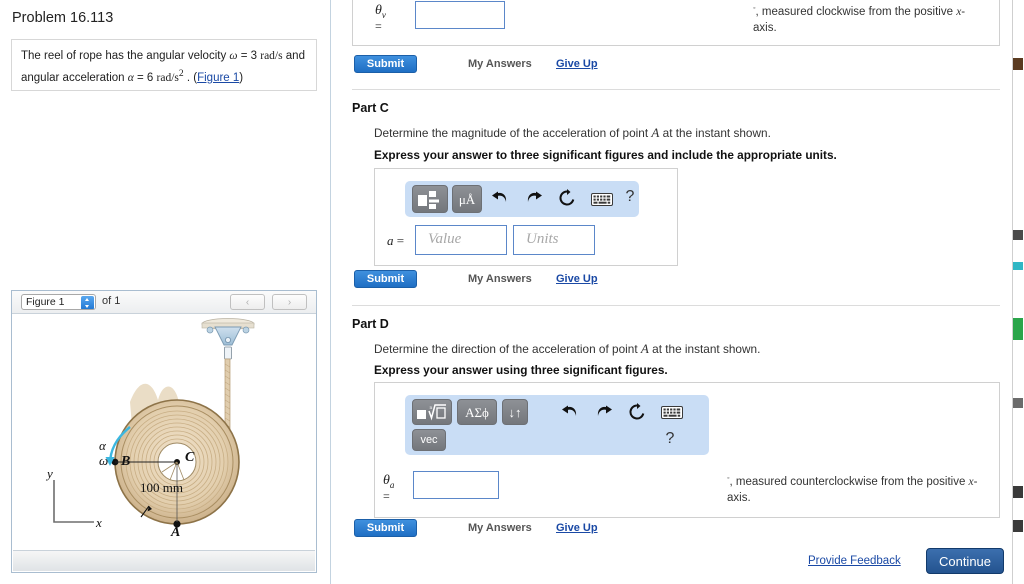 The height and width of the screenshot is (584, 1024). I want to click on part-d-theta-subscript: a, so click(392, 484).